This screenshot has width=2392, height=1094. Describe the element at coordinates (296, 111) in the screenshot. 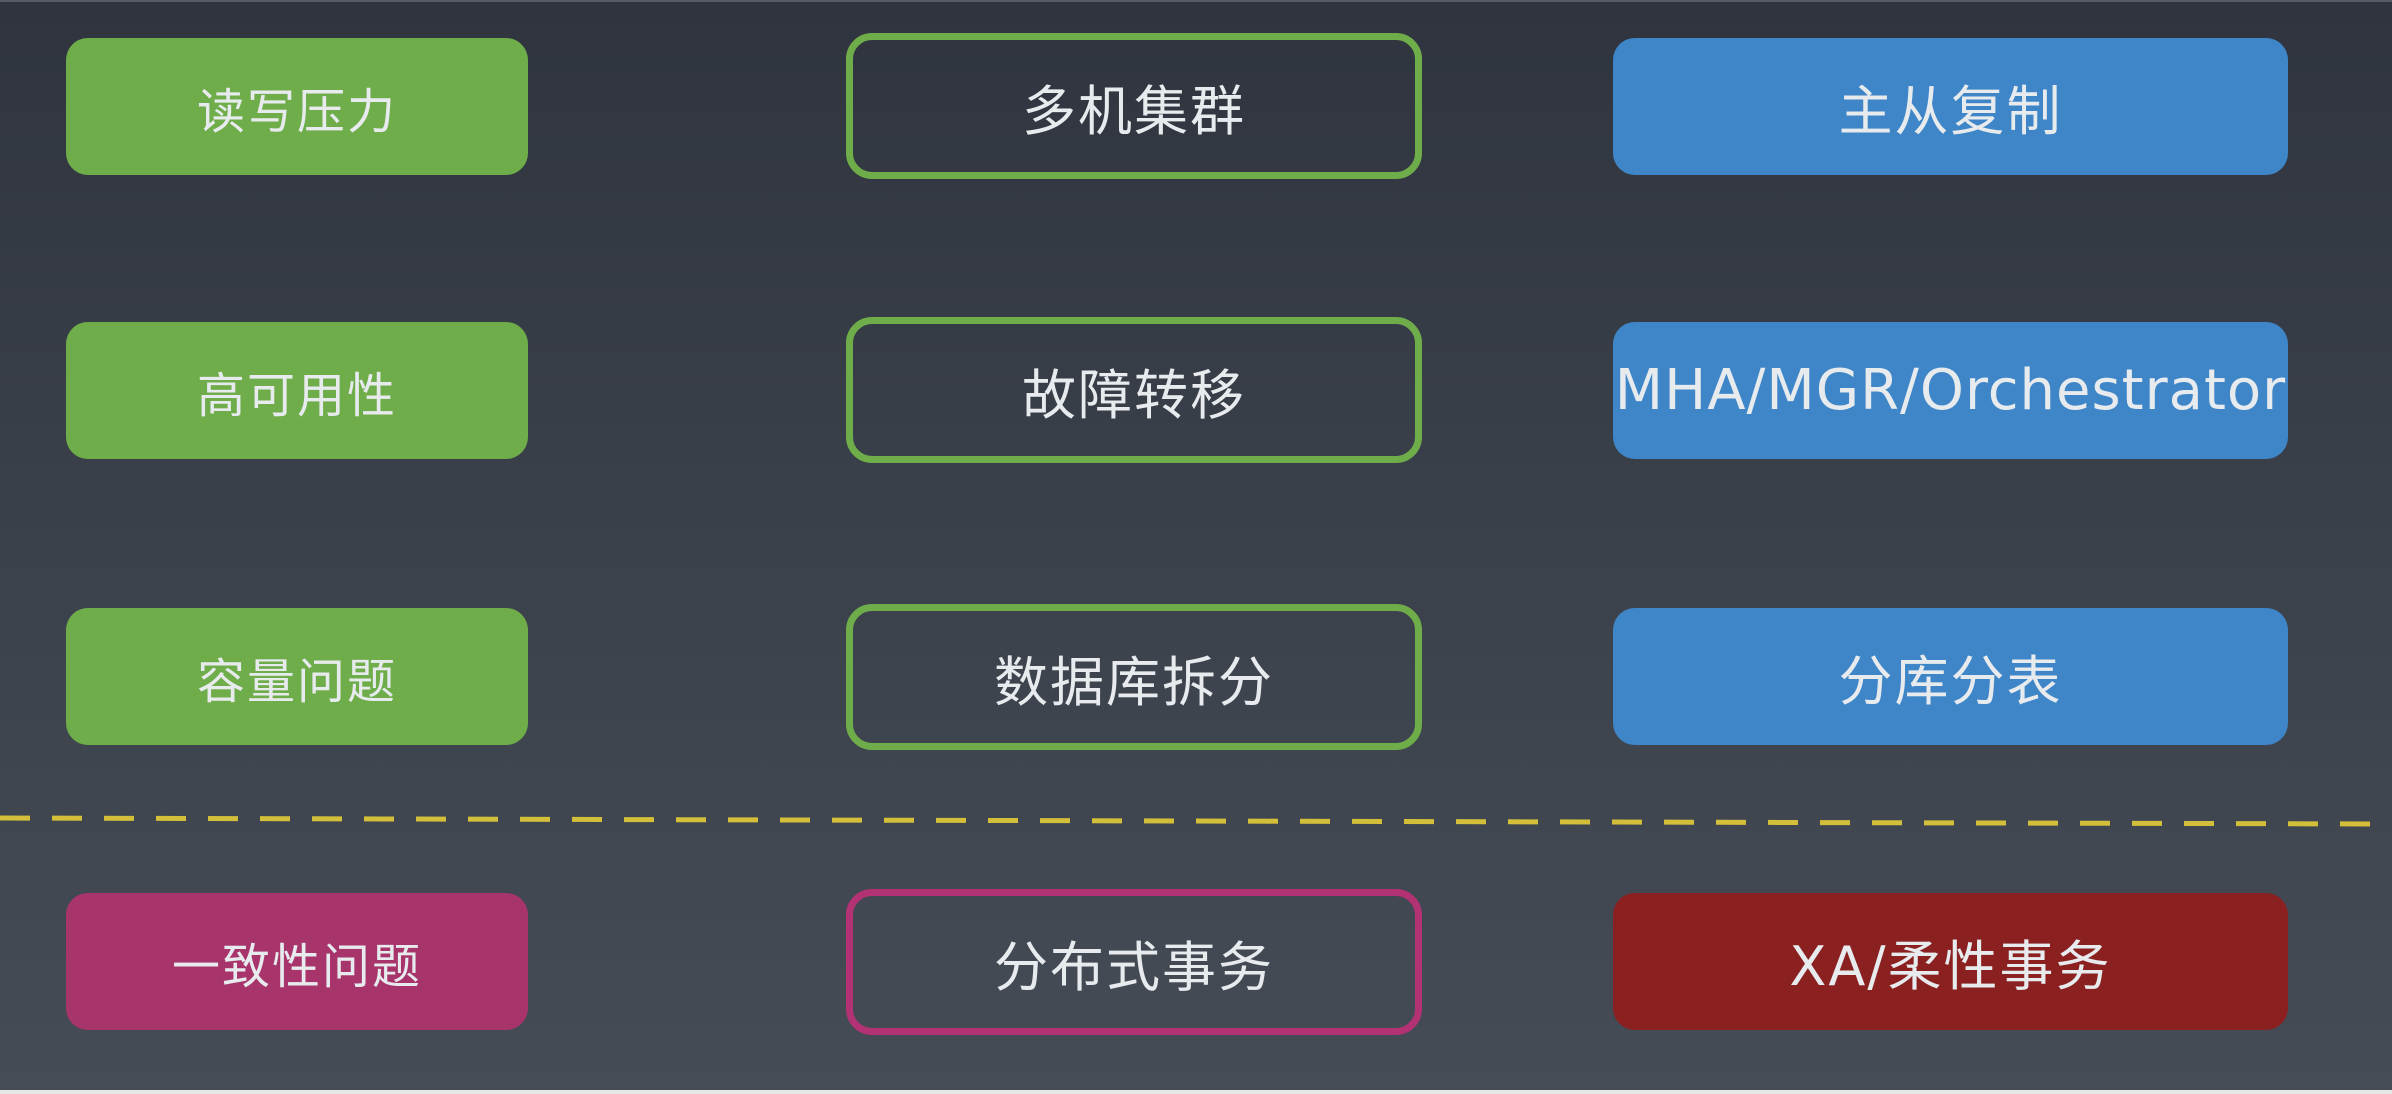

I see `problem-label: 读写压力` at that location.